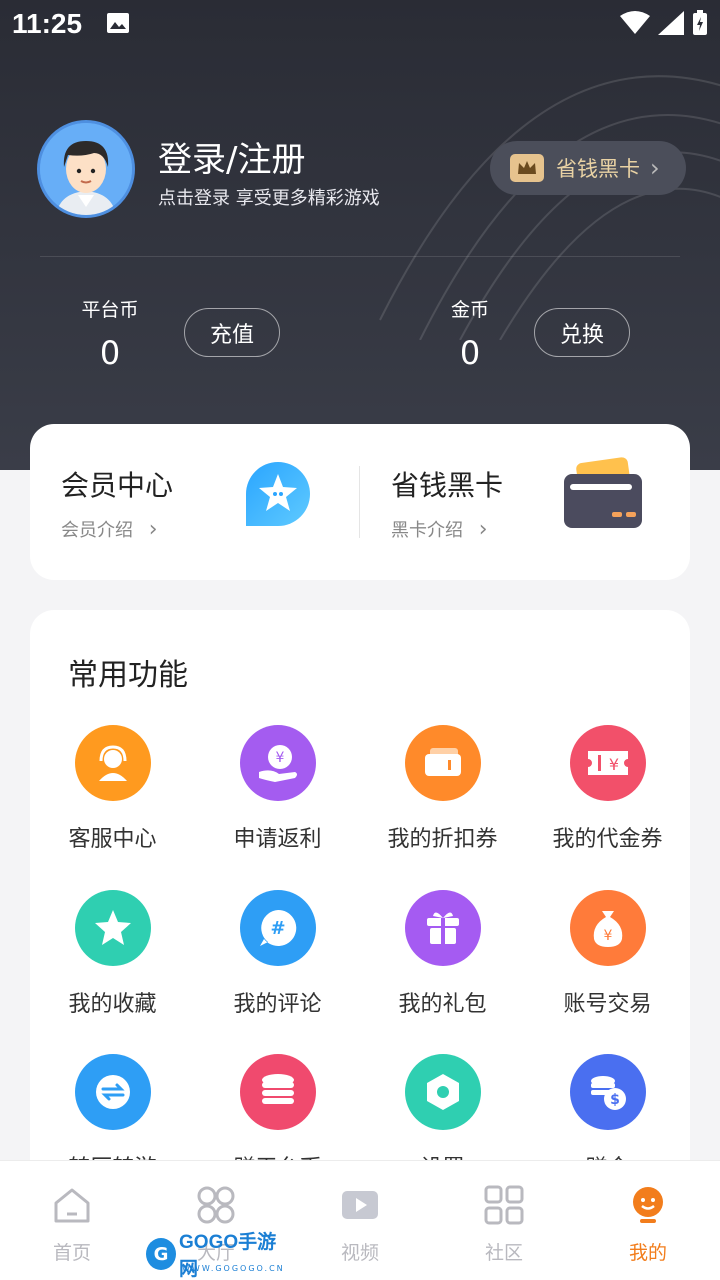 This screenshot has width=720, height=1280. Describe the element at coordinates (607, 1004) in the screenshot. I see `account-trade-label: 账号交易` at that location.